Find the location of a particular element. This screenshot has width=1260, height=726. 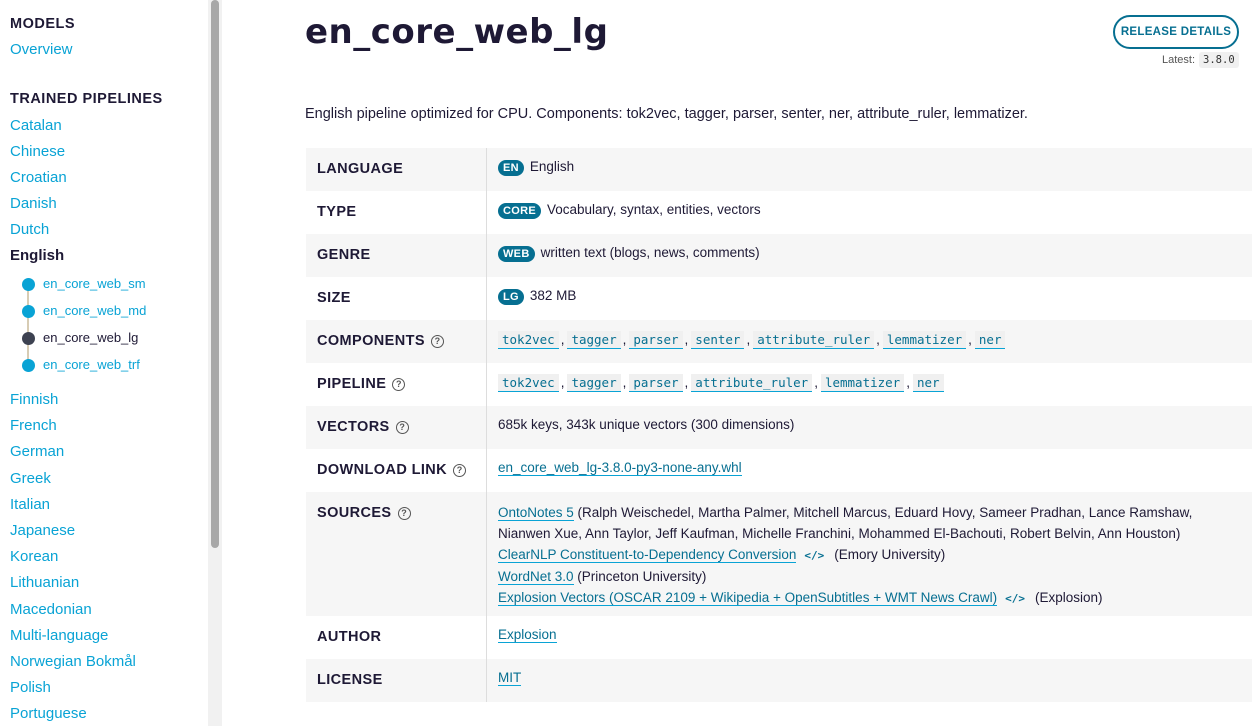

sidebar-item-language: Greek is located at coordinates (30, 478).